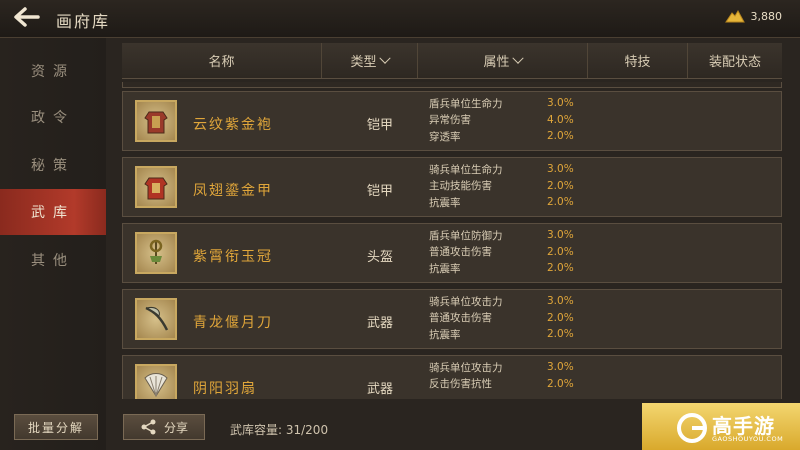 The height and width of the screenshot is (450, 800). I want to click on crown-icon, so click(156, 253).